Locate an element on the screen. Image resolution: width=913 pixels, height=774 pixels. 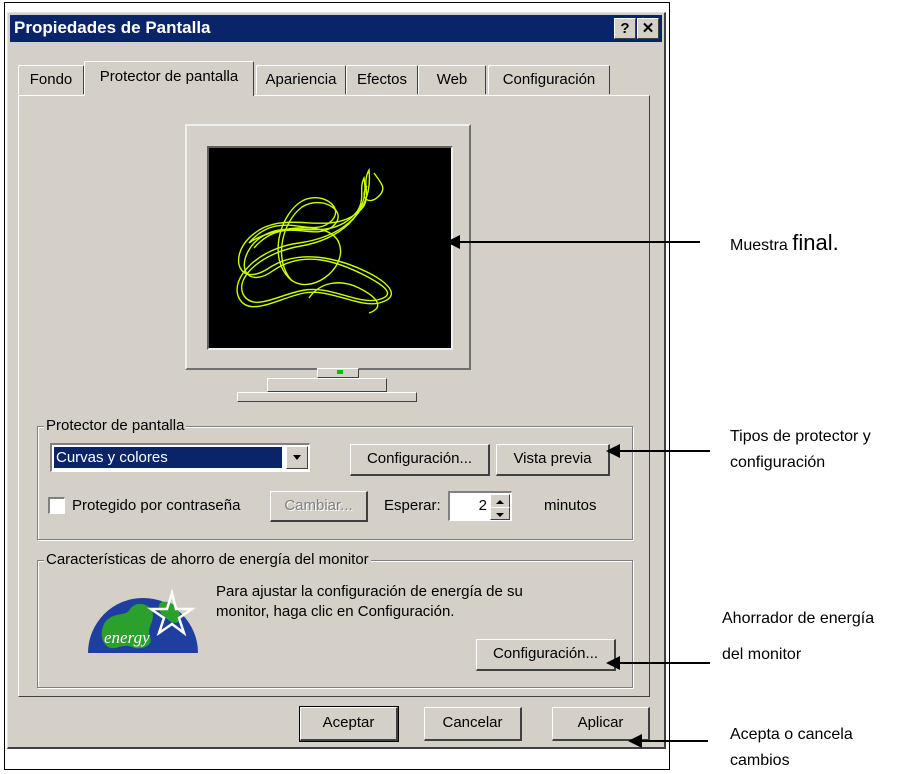
energy-arrow-line is located at coordinates (665, 663).